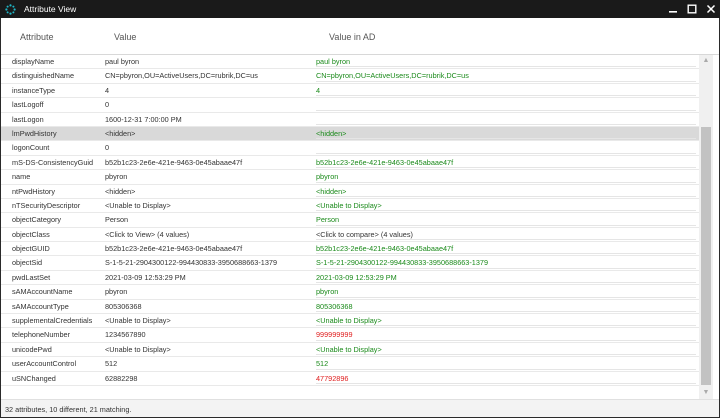 Image resolution: width=720 pixels, height=418 pixels. I want to click on attribute-name: objectGUID, so click(31, 249).